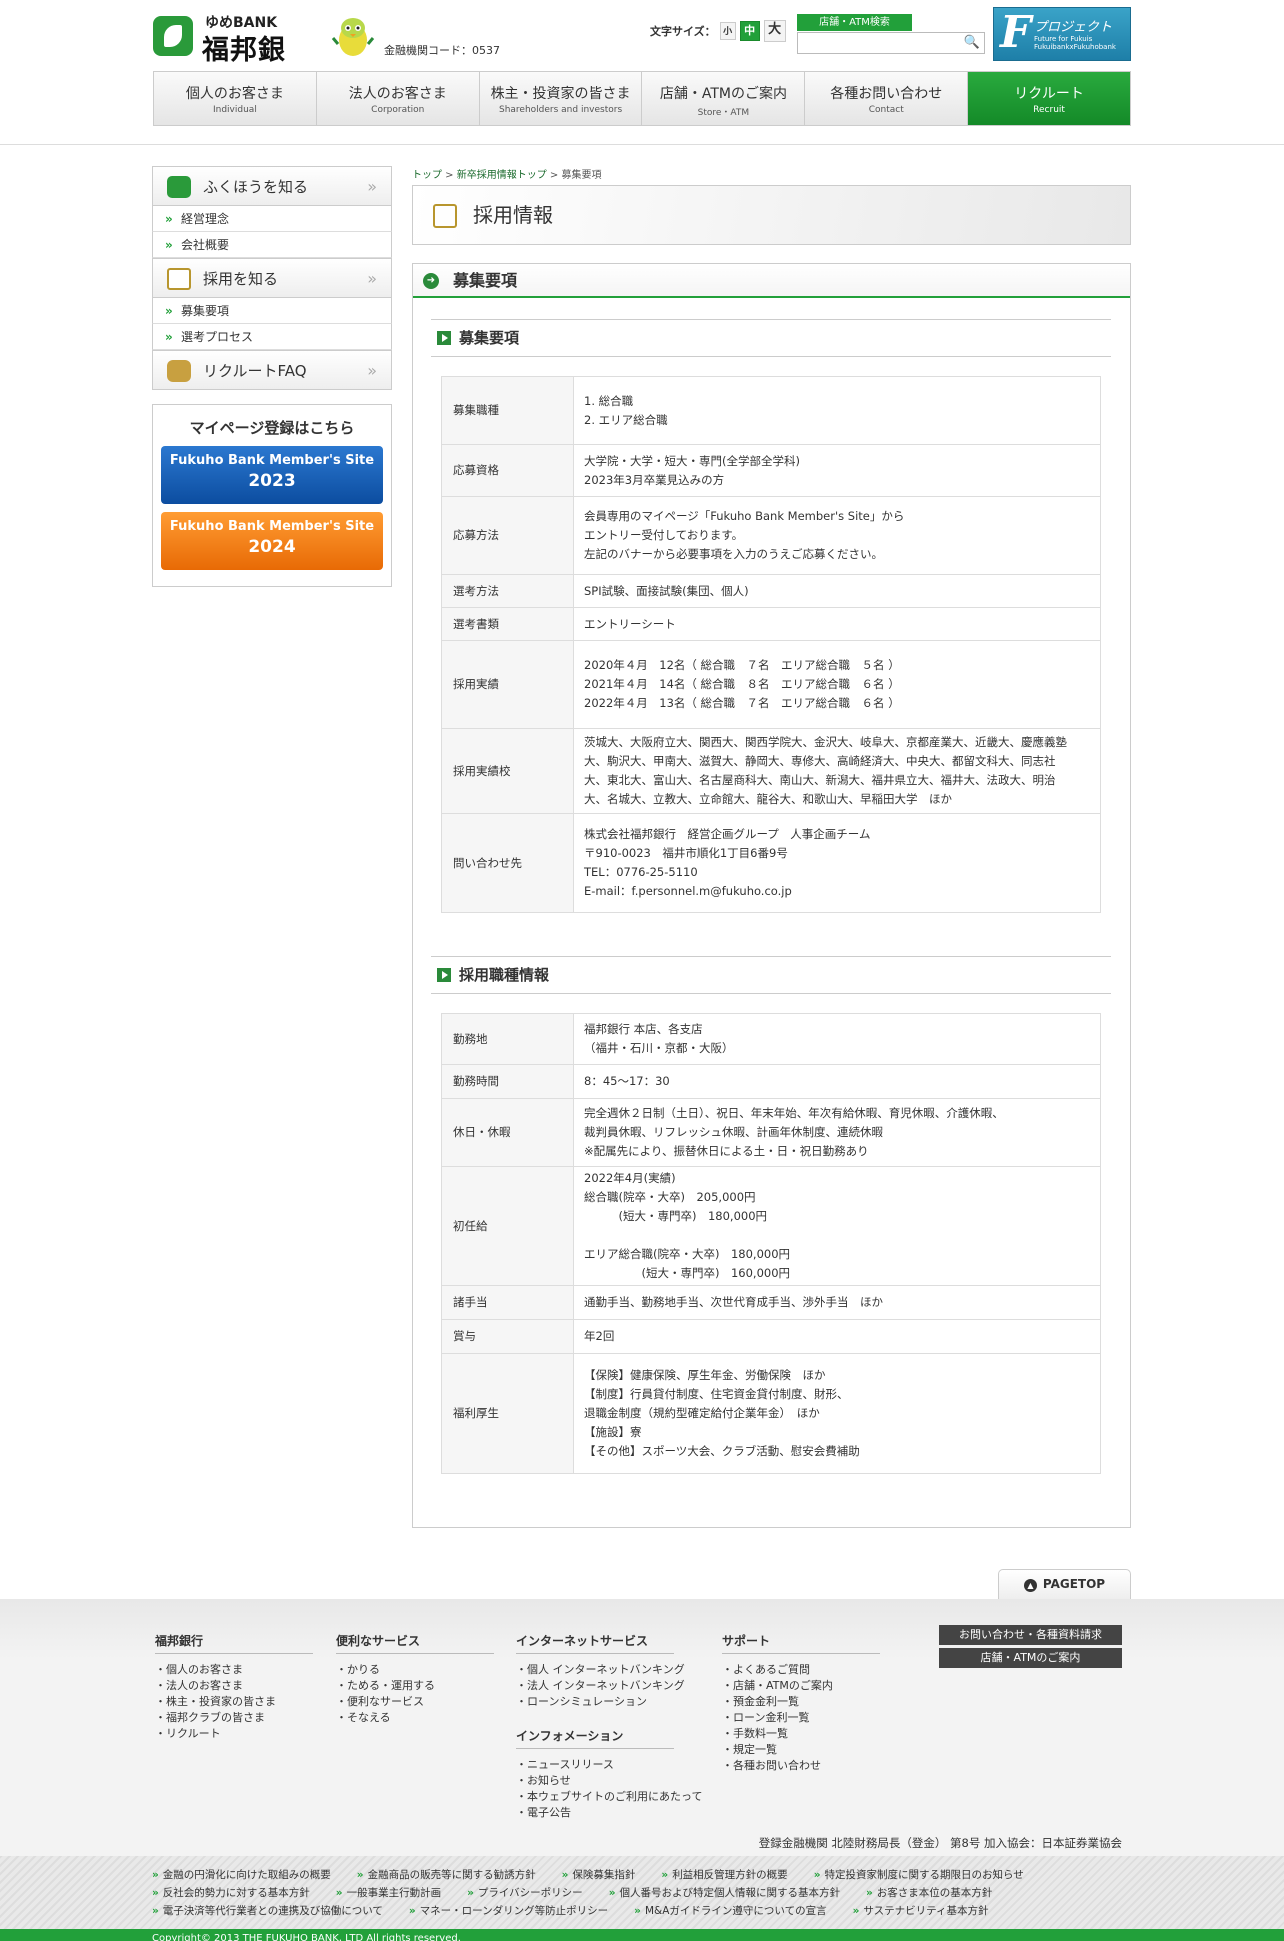  Describe the element at coordinates (415, 1686) in the screenshot. I see `footer-link: ためる・運用する` at that location.